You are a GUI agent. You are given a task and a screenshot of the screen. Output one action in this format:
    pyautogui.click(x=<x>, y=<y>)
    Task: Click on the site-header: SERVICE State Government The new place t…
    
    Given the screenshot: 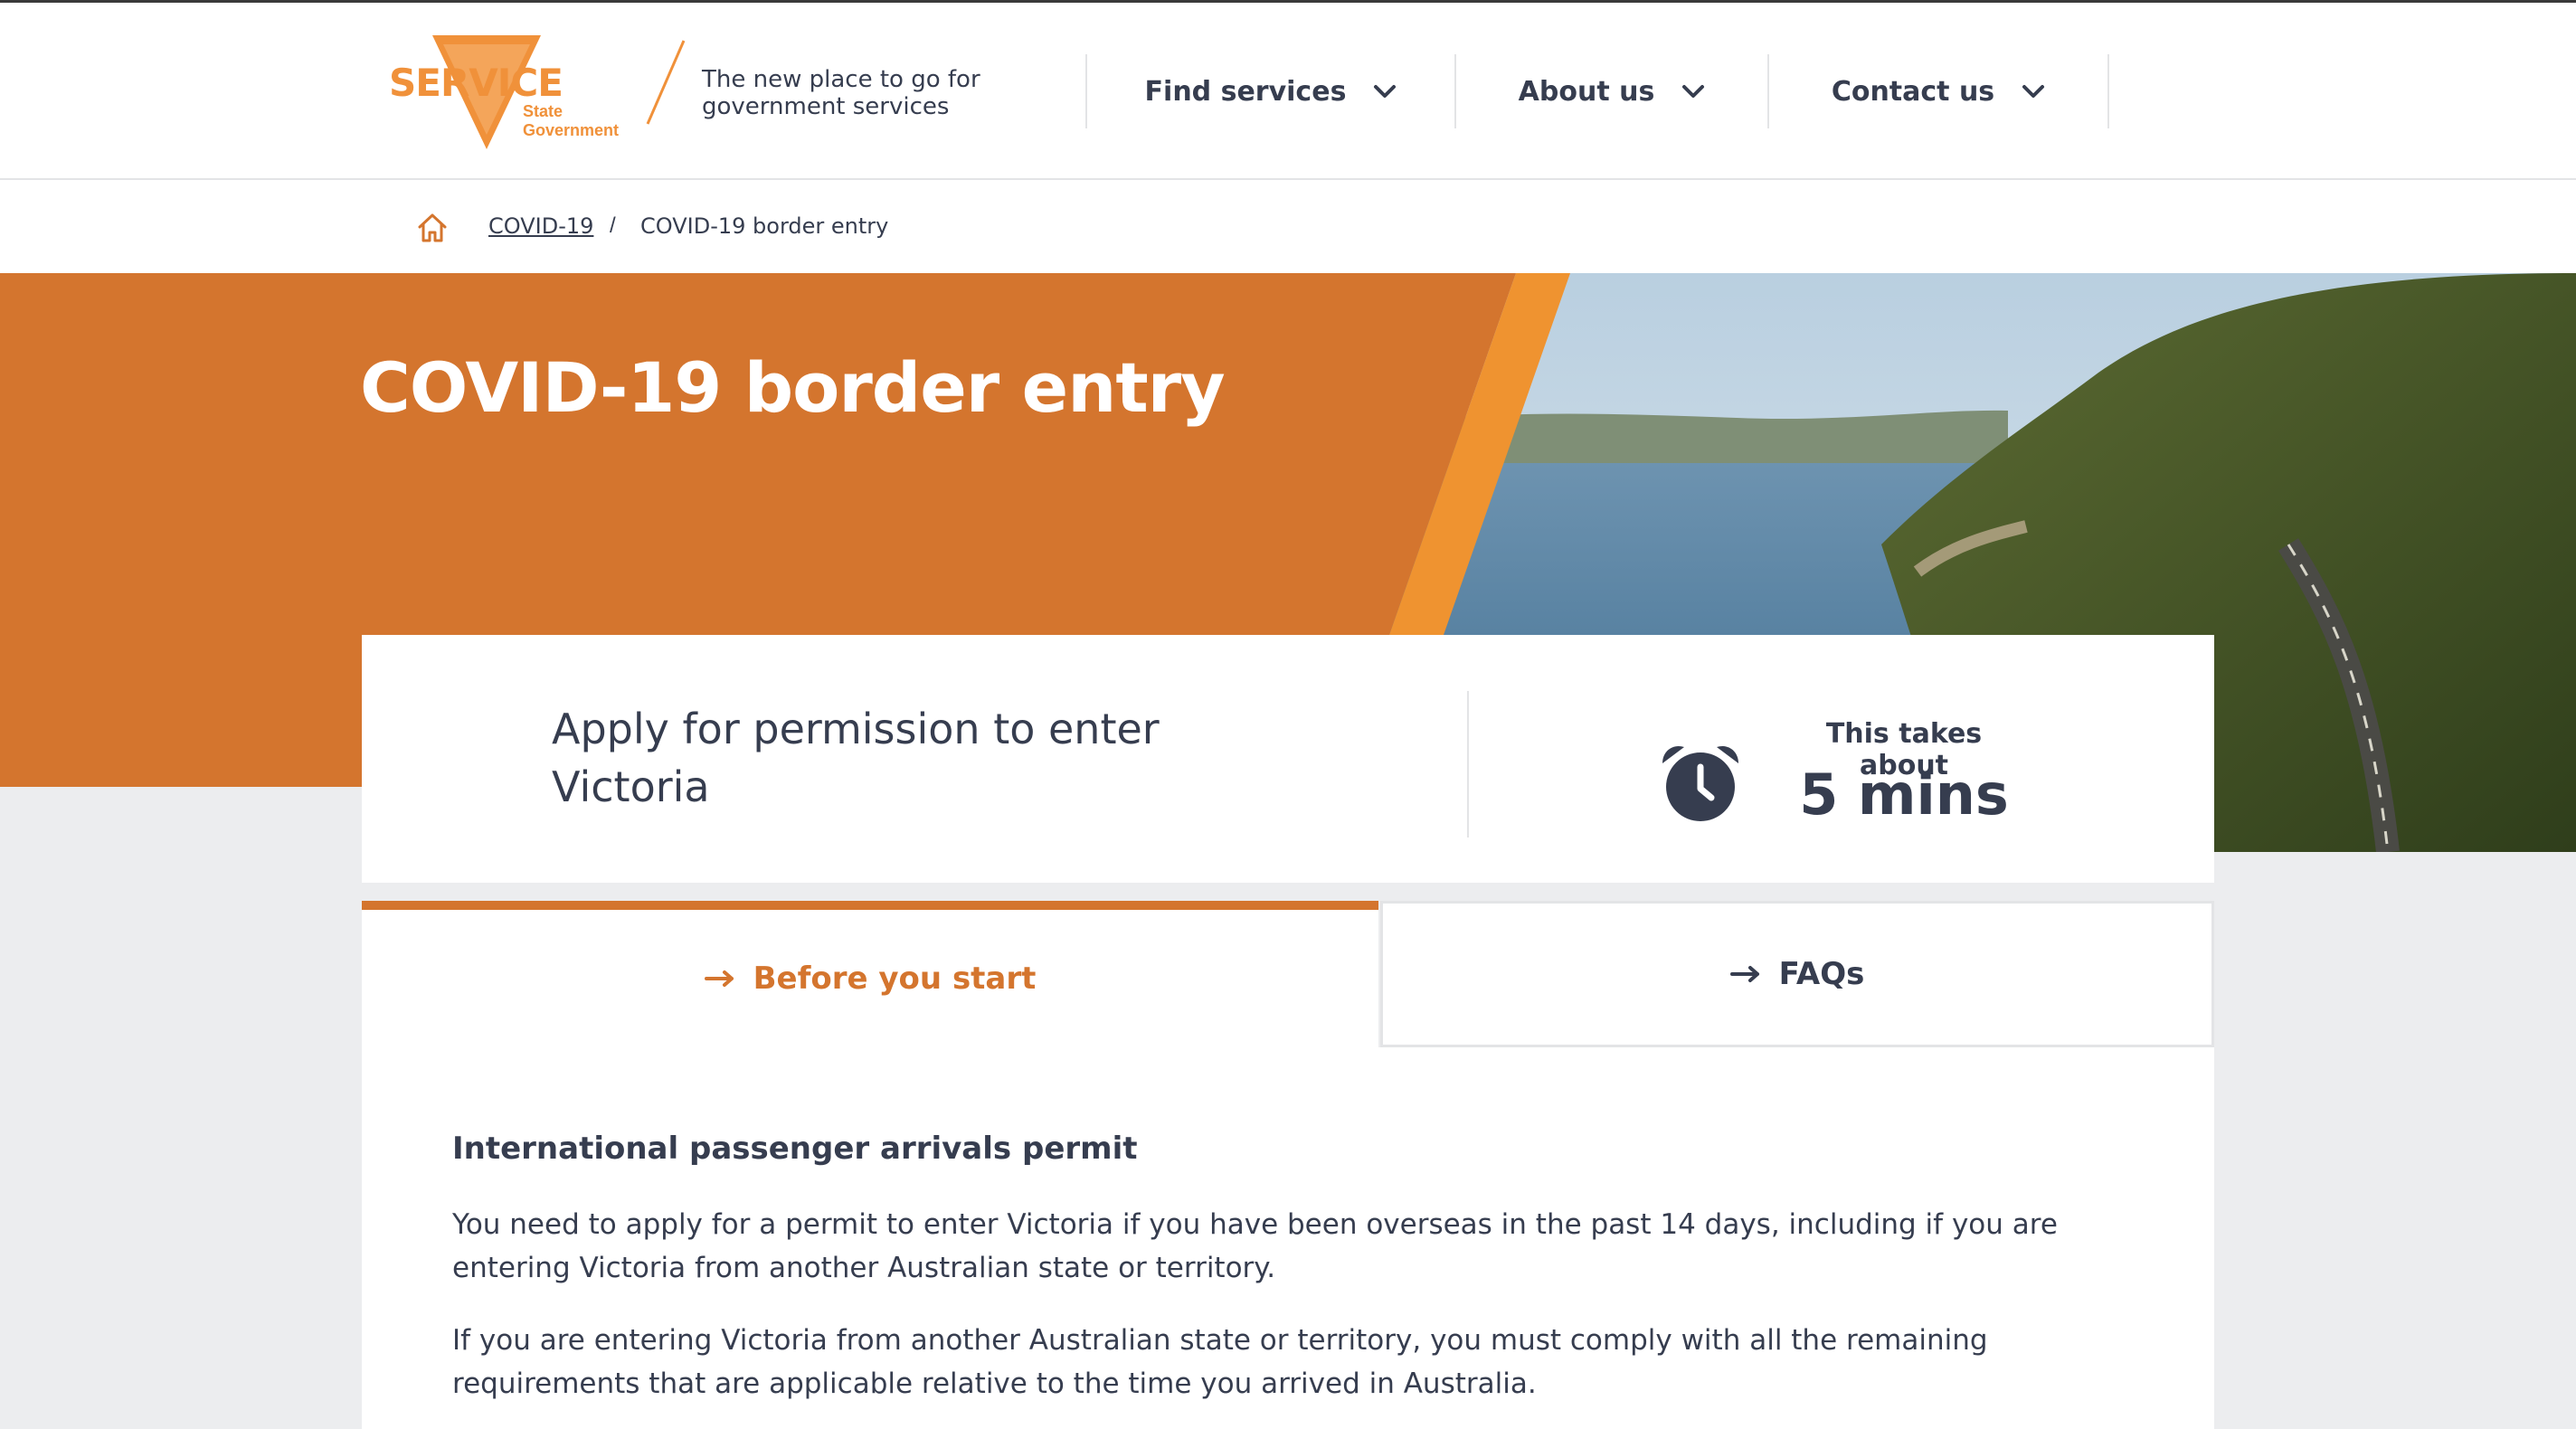 What is the action you would take?
    pyautogui.click(x=1288, y=92)
    